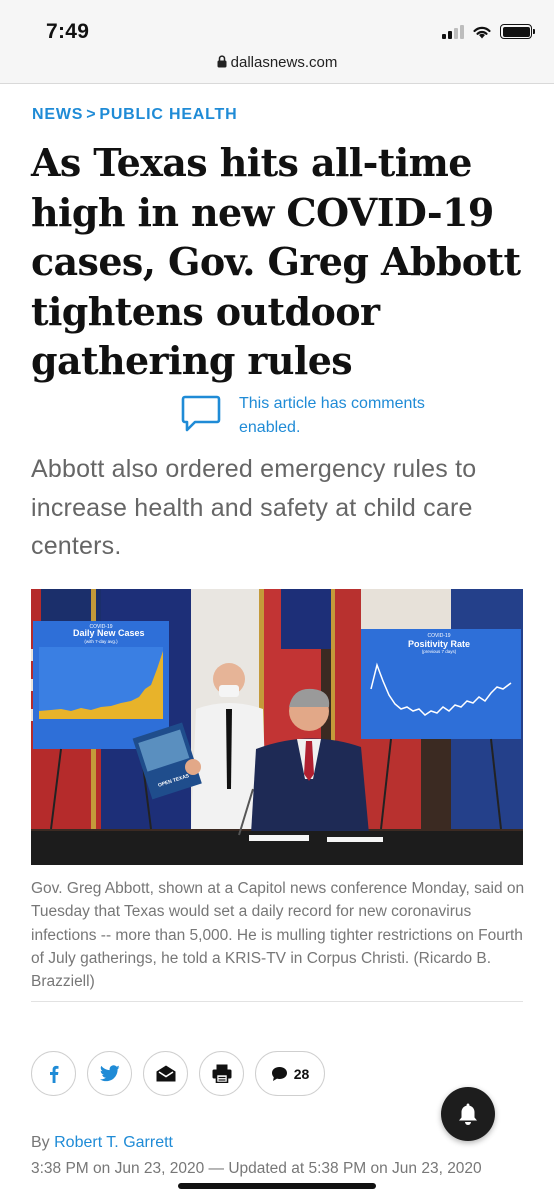 Image resolution: width=554 pixels, height=1200 pixels. I want to click on comments-enabled-link: This article has comments enabled., so click(319, 416).